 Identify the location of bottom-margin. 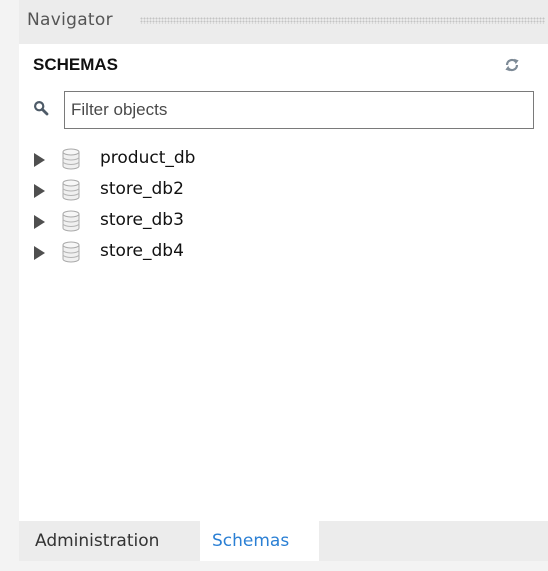
(283, 566).